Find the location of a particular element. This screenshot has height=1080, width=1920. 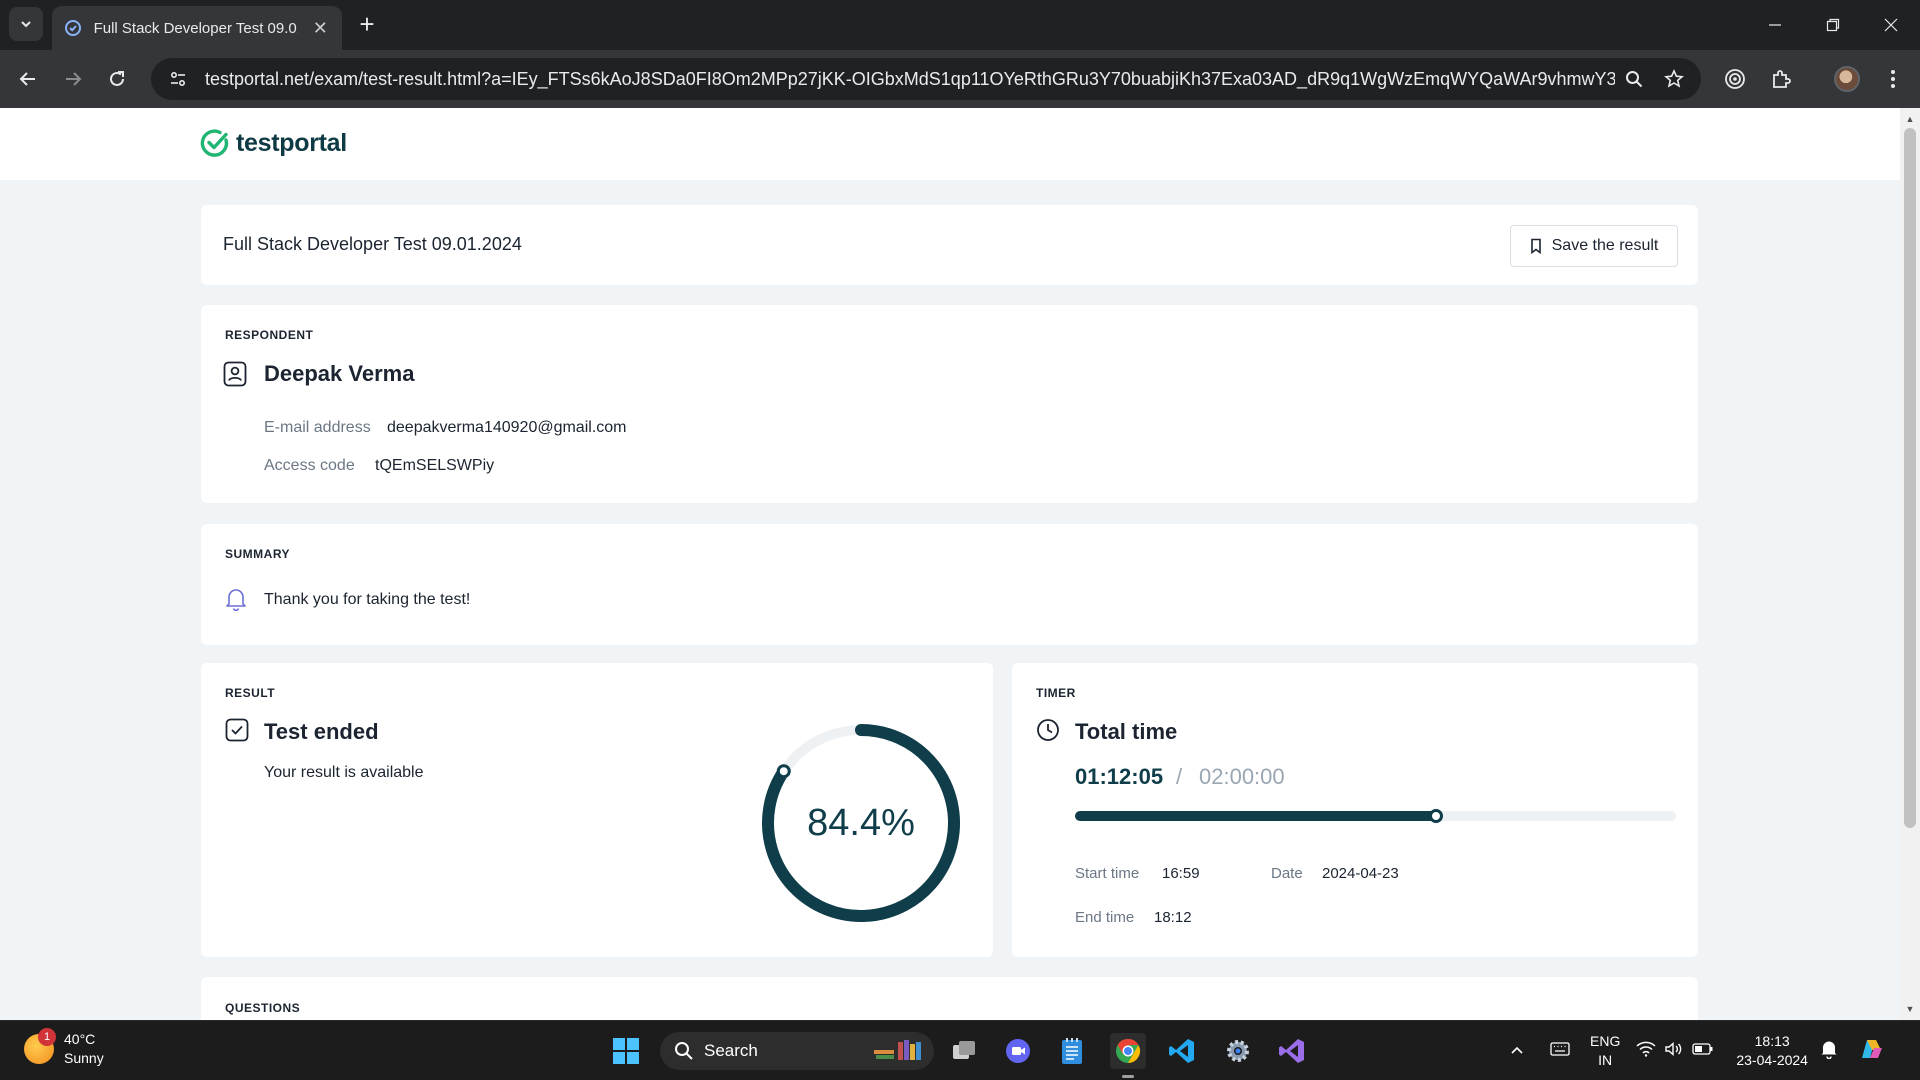

notepad-button is located at coordinates (1072, 1051).